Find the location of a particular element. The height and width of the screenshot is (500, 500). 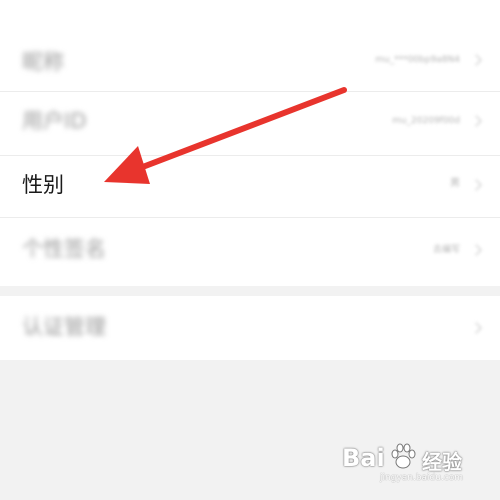

user-id-label: 用户ID is located at coordinates (54, 121).